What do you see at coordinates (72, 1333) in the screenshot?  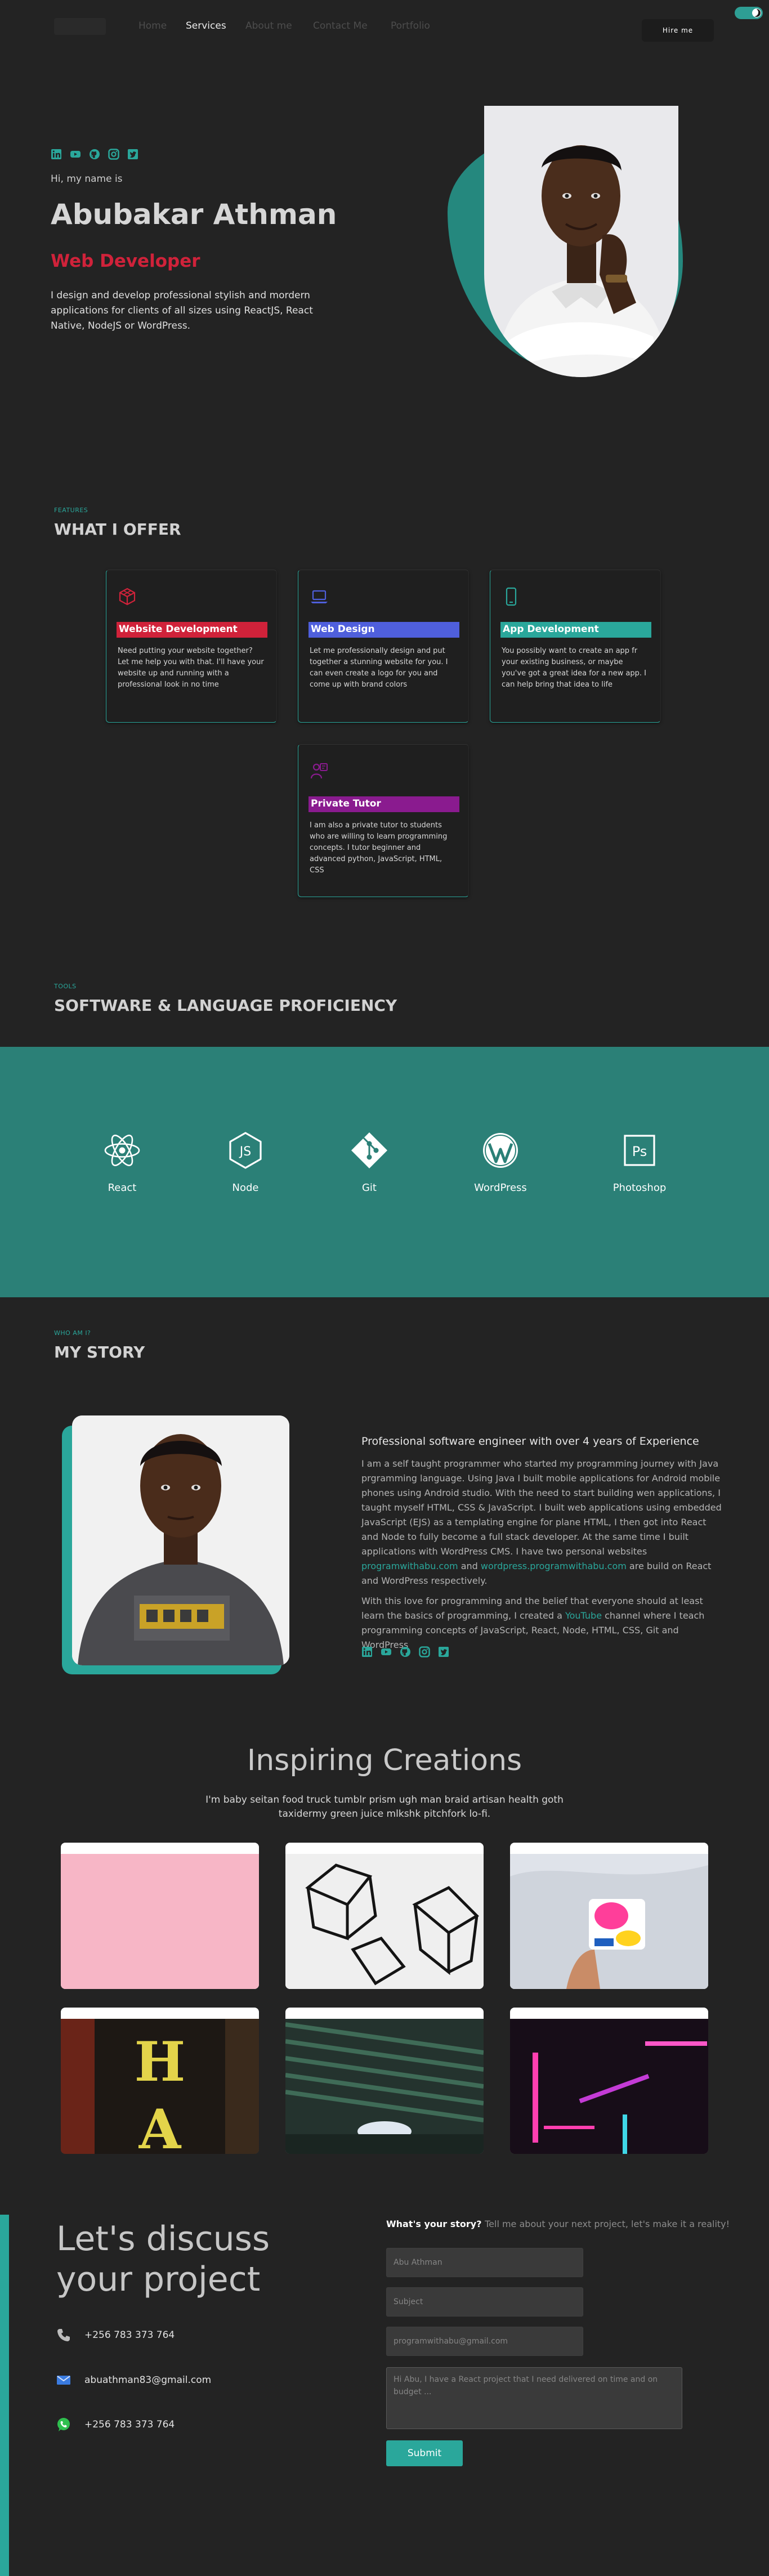 I see `story-tag: WHO AM I?` at bounding box center [72, 1333].